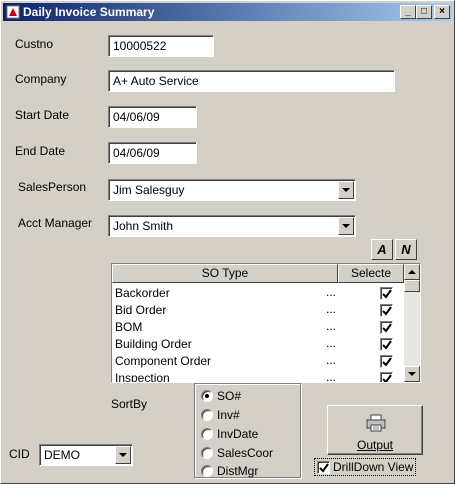 This screenshot has height=484, width=455. What do you see at coordinates (375, 445) in the screenshot?
I see `output-button-label: Output` at bounding box center [375, 445].